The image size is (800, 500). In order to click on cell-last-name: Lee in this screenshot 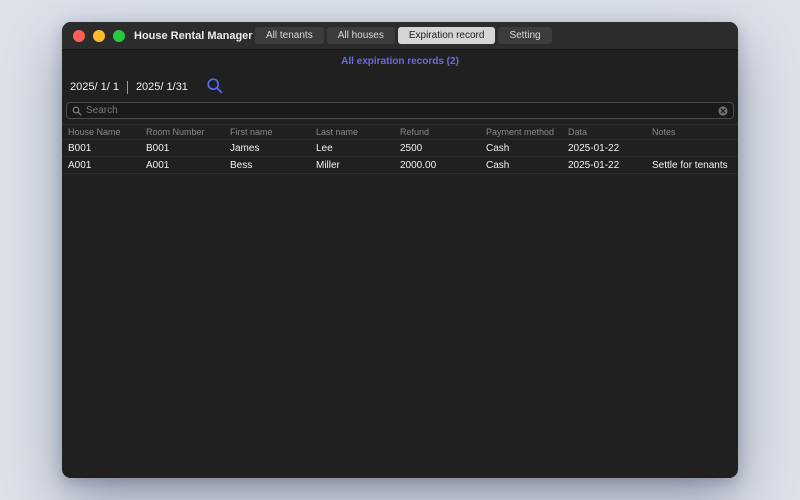, I will do `click(324, 148)`.